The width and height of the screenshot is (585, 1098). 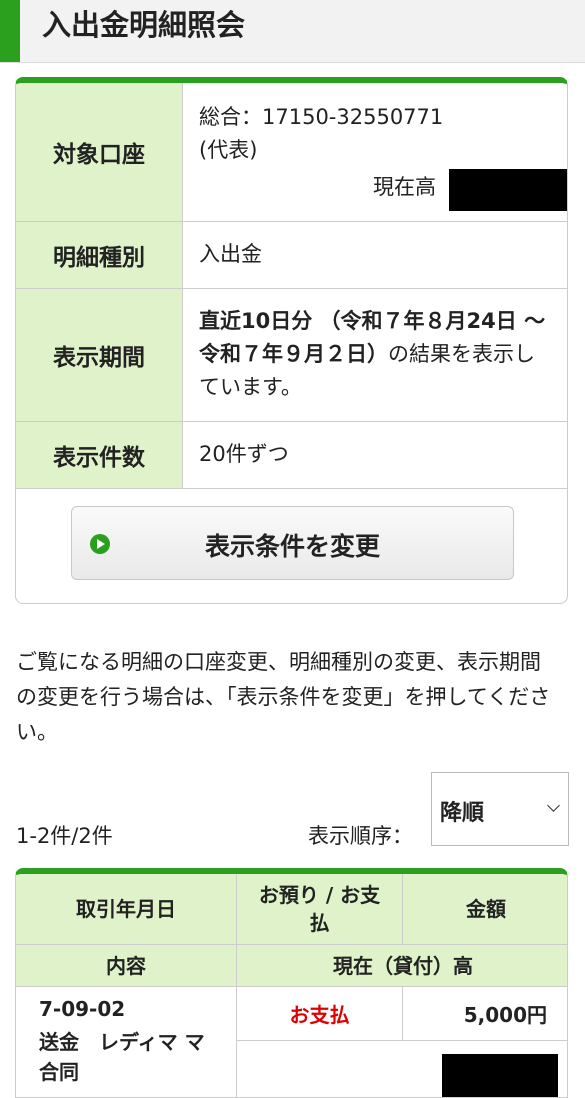 I want to click on row-target-account: 対象口座 総合：17150-32550771 (代表) 現在高, so click(x=291, y=152).